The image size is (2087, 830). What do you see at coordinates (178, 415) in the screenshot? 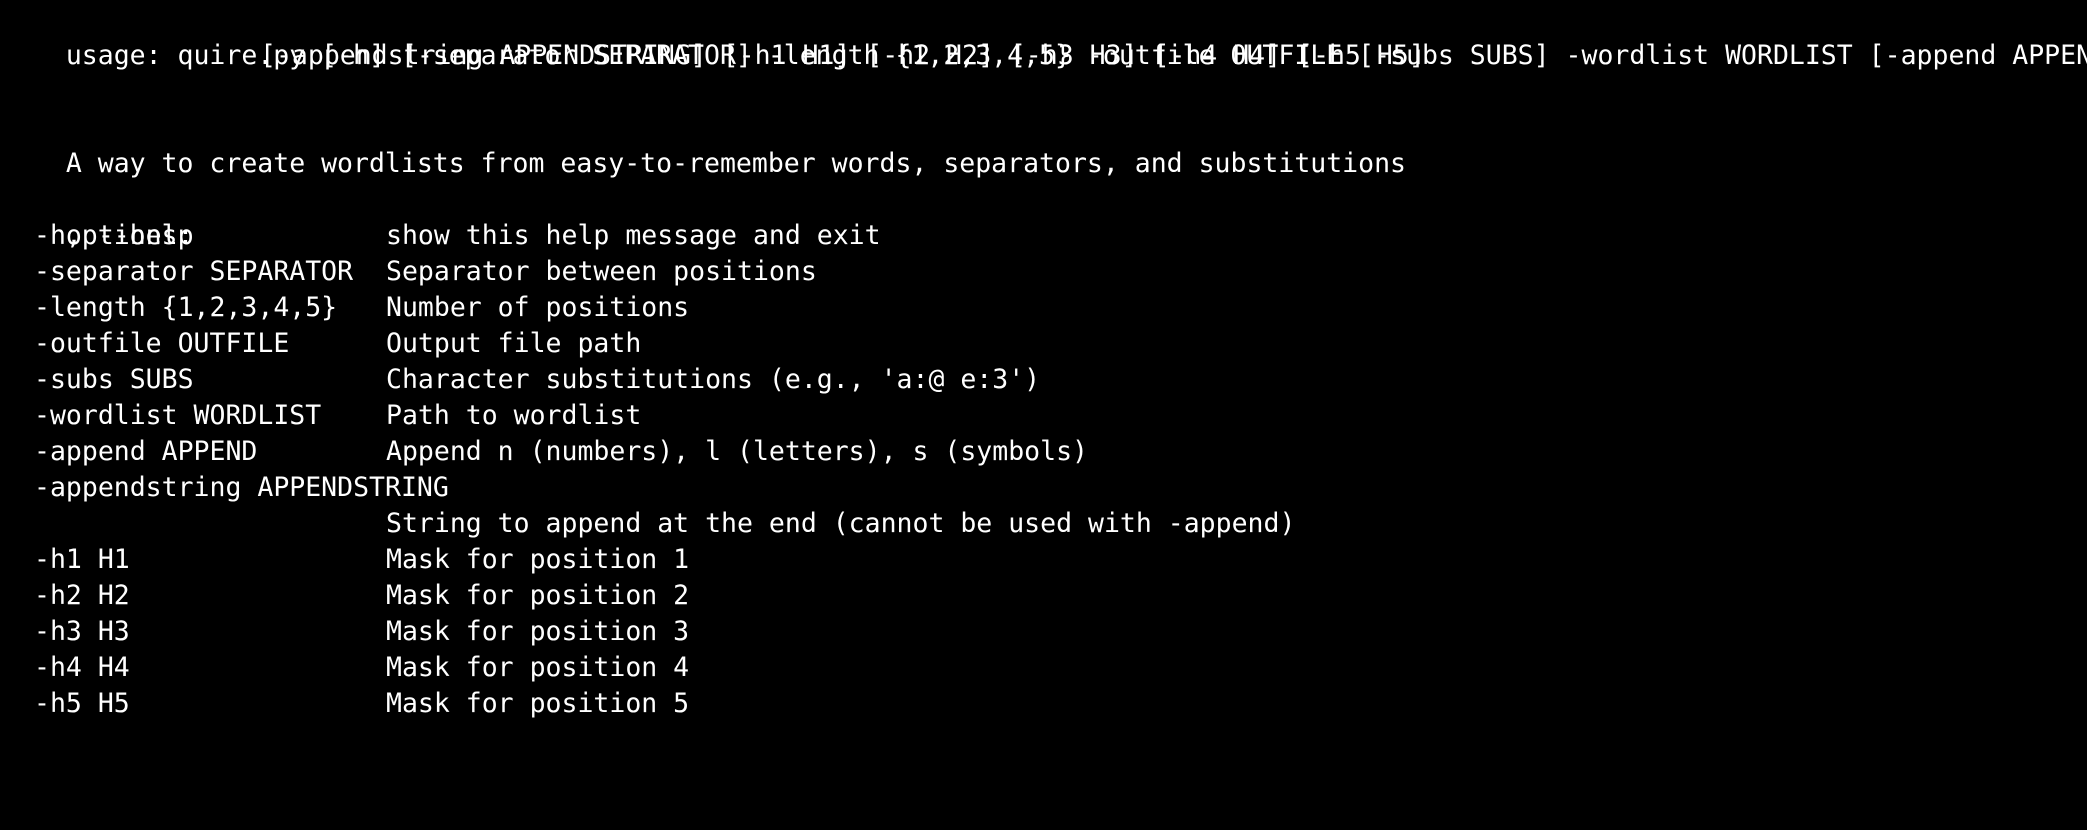
I see `option-flag: -wordlist WORDLIST` at bounding box center [178, 415].